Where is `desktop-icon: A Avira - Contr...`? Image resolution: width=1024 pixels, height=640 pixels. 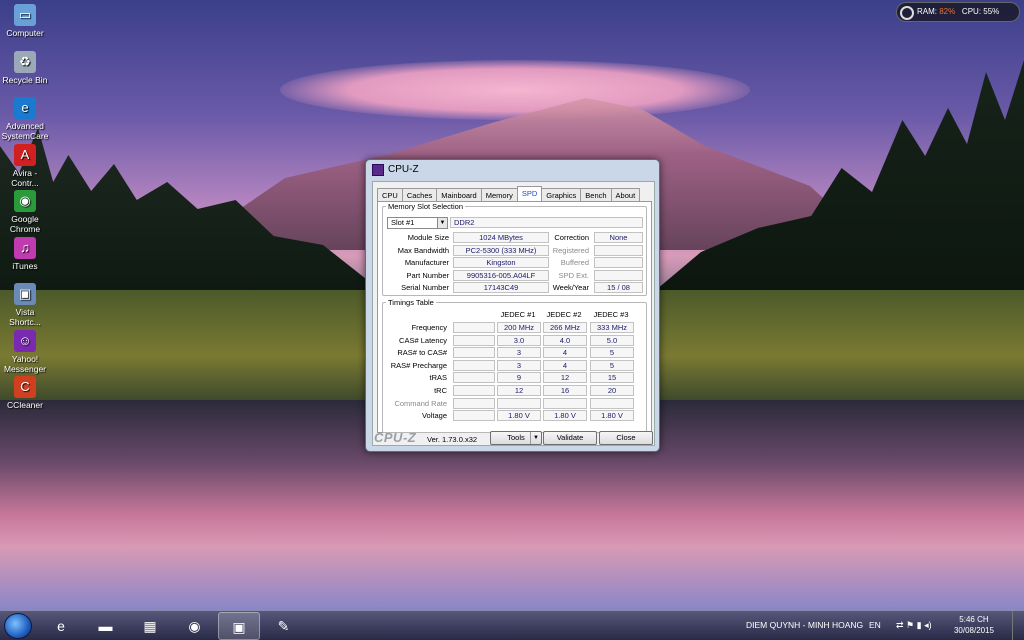
desktop-icon: A Avira - Contr... is located at coordinates (25, 165).